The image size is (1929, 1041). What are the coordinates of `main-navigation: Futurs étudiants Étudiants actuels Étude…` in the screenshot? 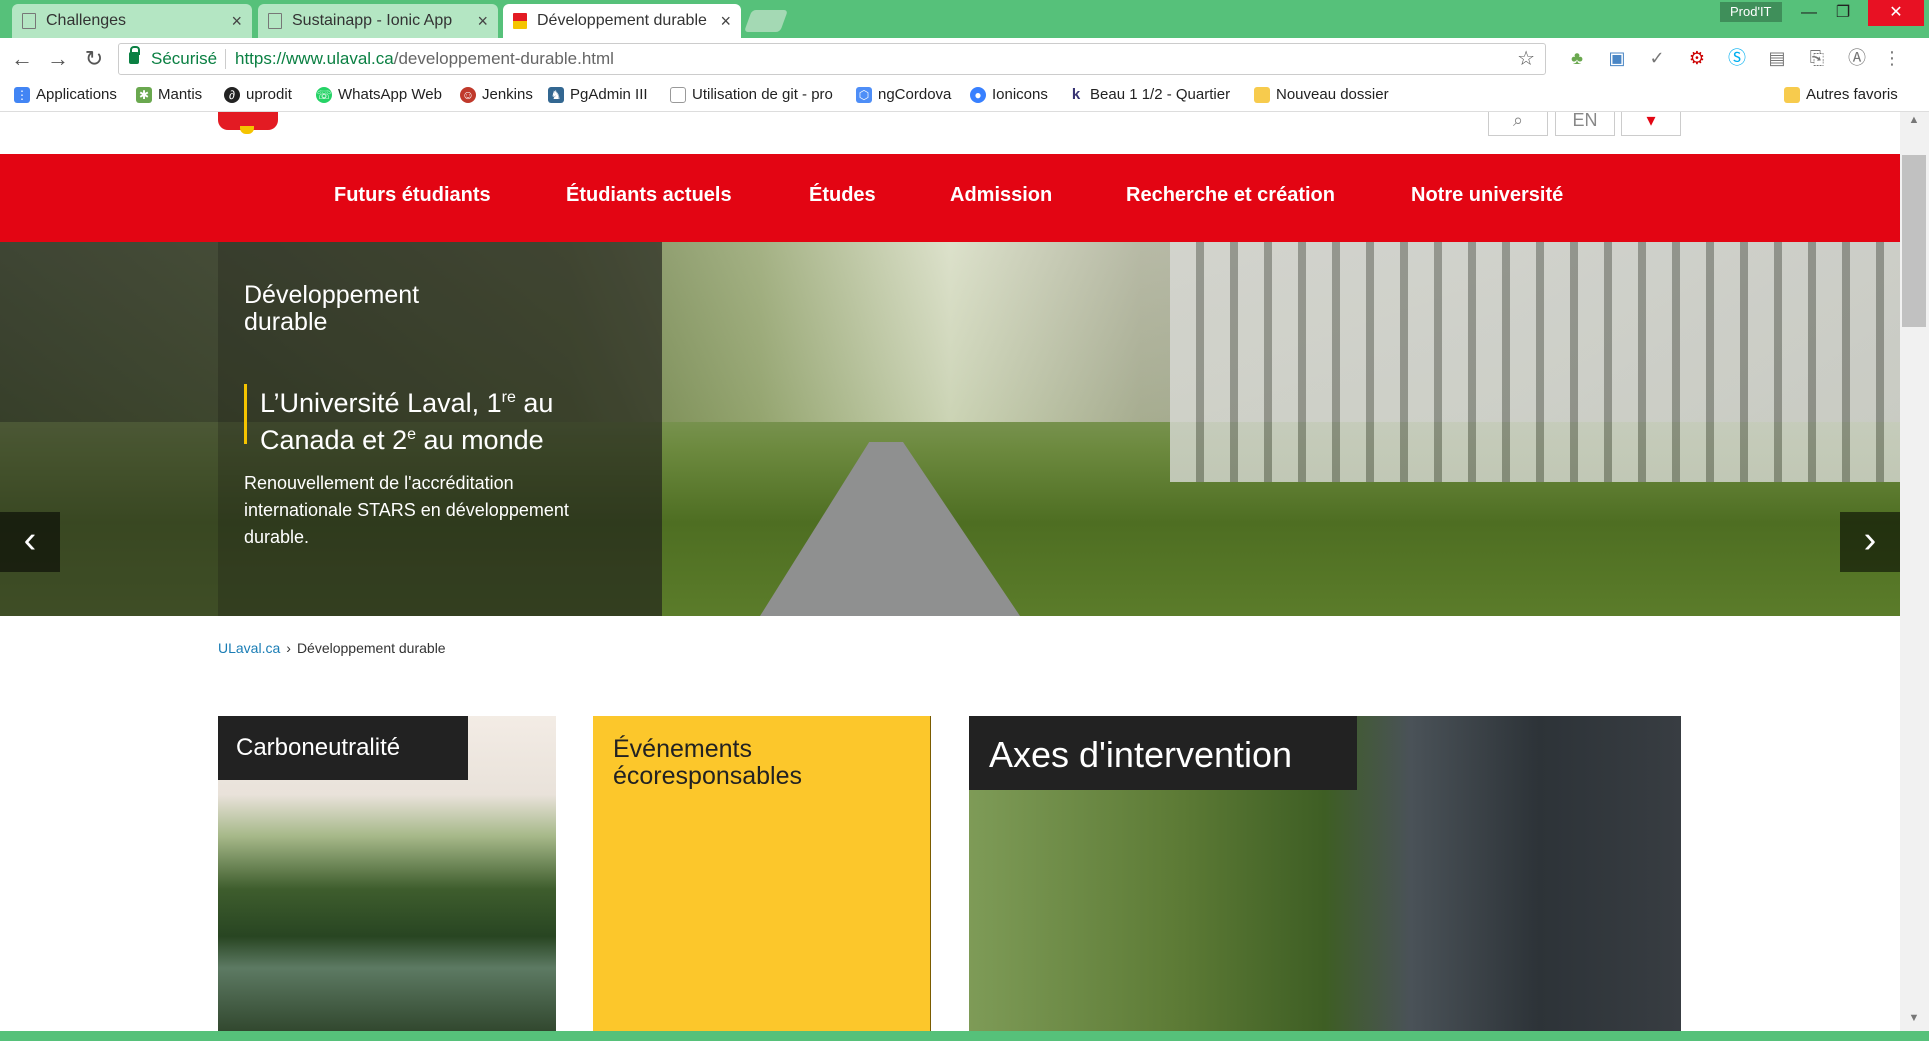 It's located at (950, 198).